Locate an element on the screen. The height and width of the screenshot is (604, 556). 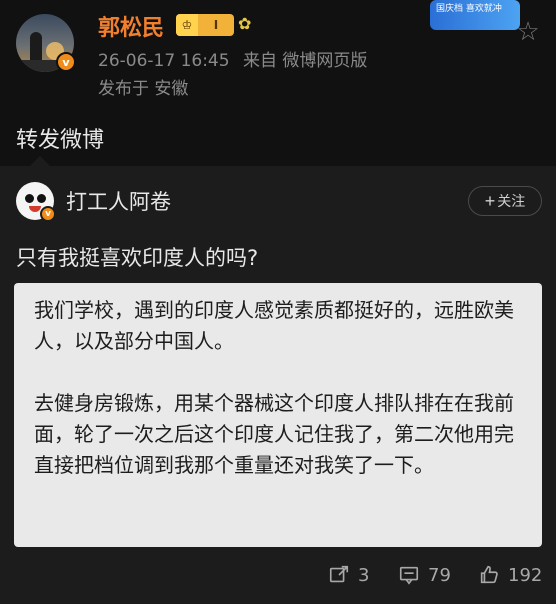
avatar-figure is located at coordinates (36, 47).